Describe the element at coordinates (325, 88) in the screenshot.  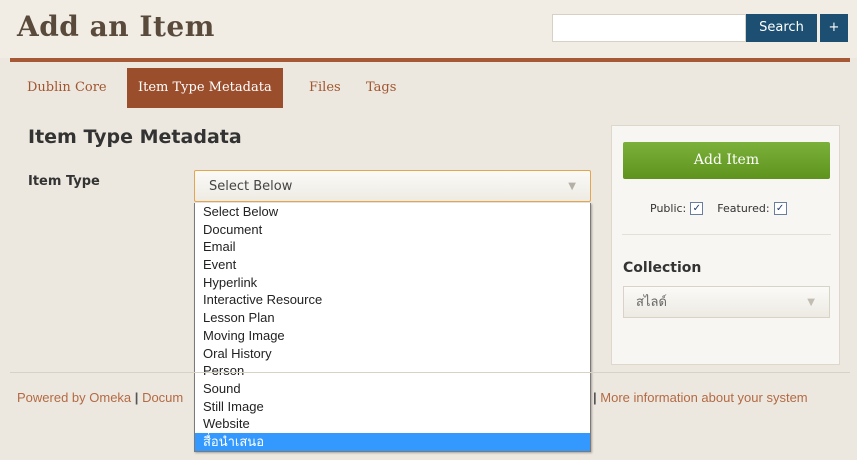
I see `tab-files: Files` at that location.